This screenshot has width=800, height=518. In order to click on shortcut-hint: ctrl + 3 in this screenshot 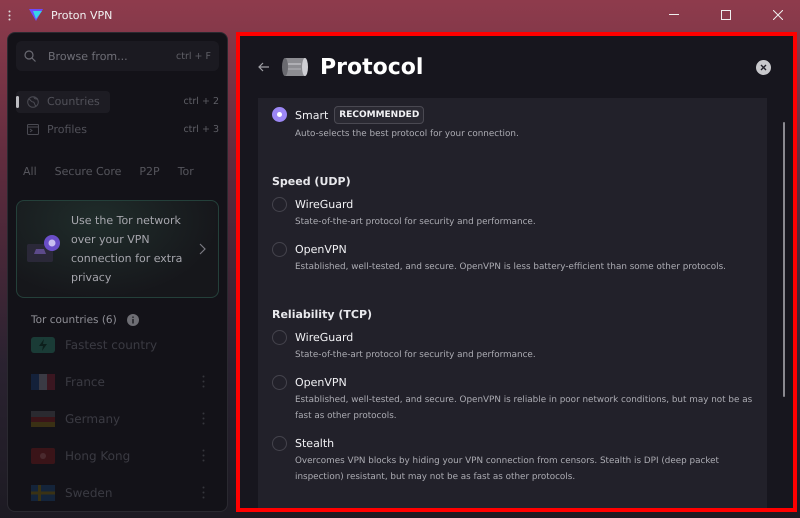, I will do `click(201, 129)`.